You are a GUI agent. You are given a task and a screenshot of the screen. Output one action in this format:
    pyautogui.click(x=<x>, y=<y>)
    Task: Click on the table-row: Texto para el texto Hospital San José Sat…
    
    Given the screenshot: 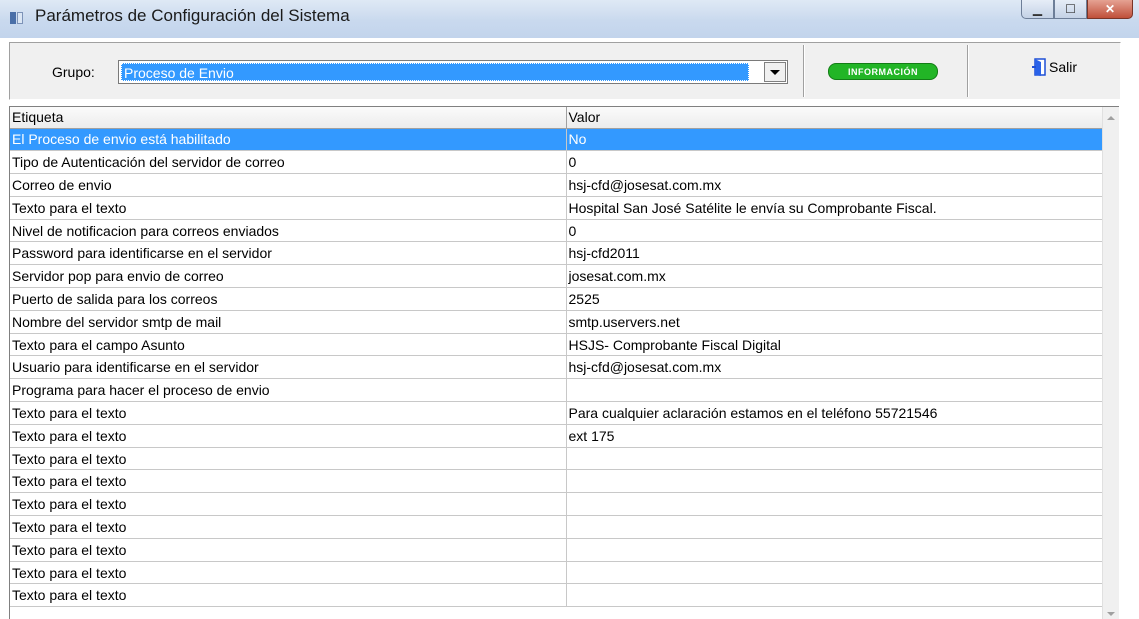 What is the action you would take?
    pyautogui.click(x=561, y=208)
    